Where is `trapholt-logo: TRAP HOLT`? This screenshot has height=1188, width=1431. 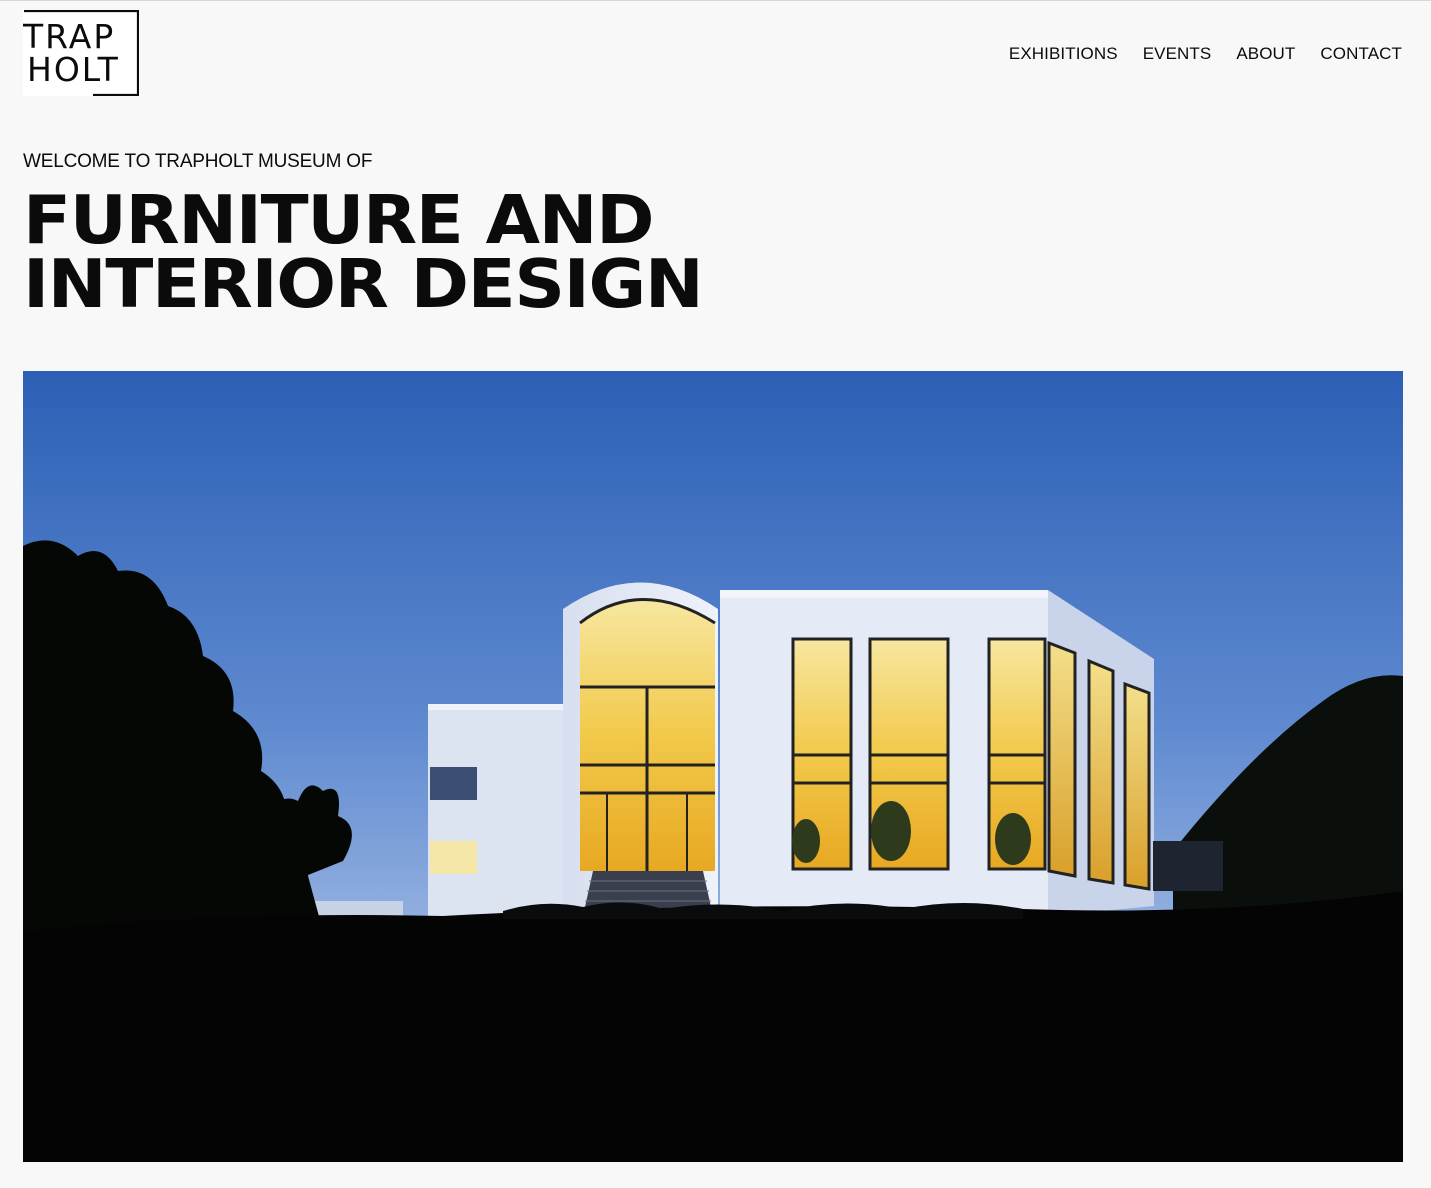
trapholt-logo: TRAP HOLT is located at coordinates (81, 53).